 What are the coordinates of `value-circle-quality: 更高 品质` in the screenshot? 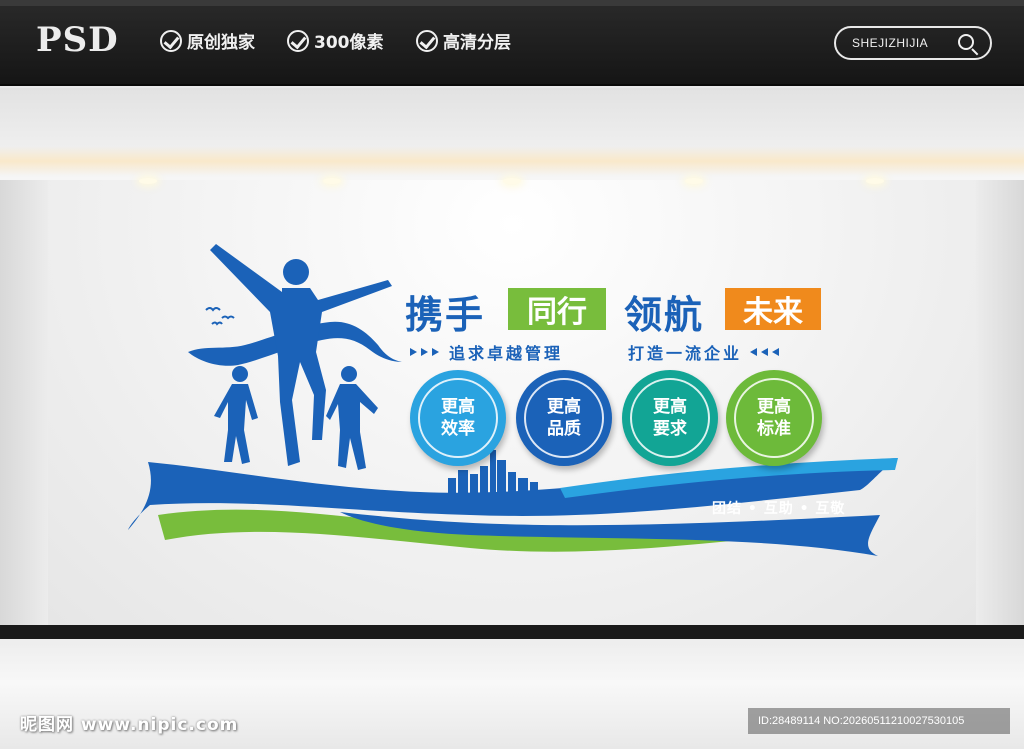 It's located at (564, 418).